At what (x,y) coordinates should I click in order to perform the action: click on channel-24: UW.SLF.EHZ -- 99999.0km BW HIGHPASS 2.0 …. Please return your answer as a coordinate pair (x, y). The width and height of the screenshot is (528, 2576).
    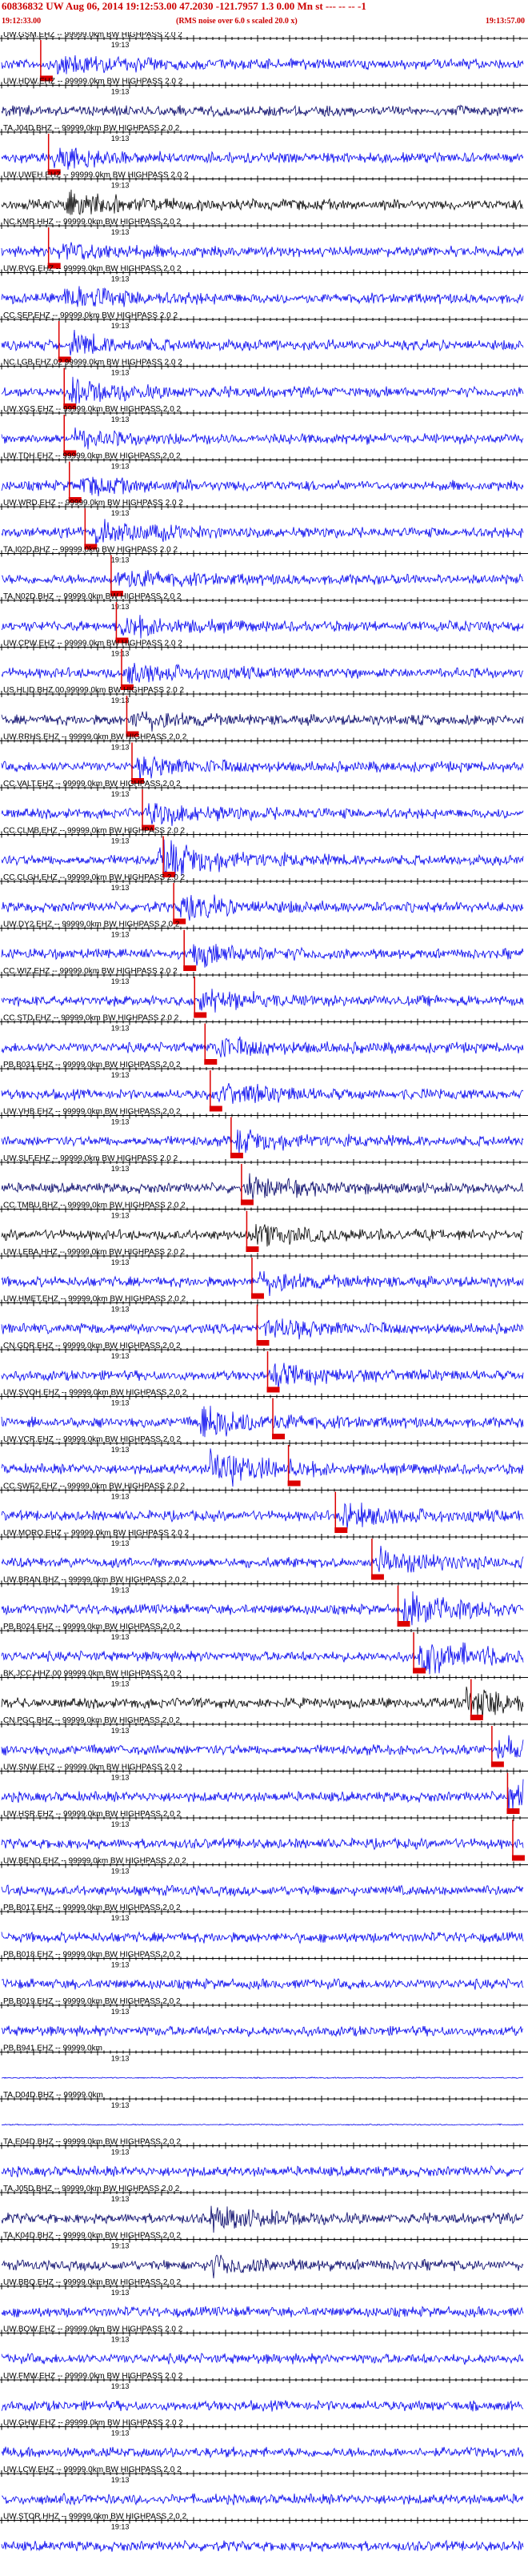
    Looking at the image, I should click on (264, 1180).